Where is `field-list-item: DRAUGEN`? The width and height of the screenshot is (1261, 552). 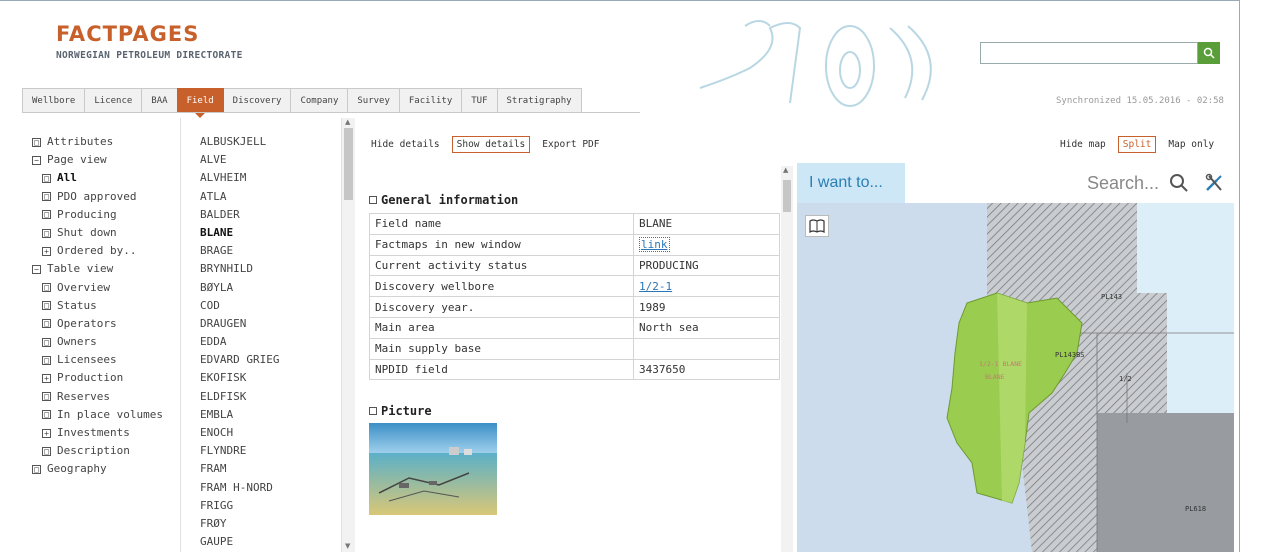 field-list-item: DRAUGEN is located at coordinates (239, 324).